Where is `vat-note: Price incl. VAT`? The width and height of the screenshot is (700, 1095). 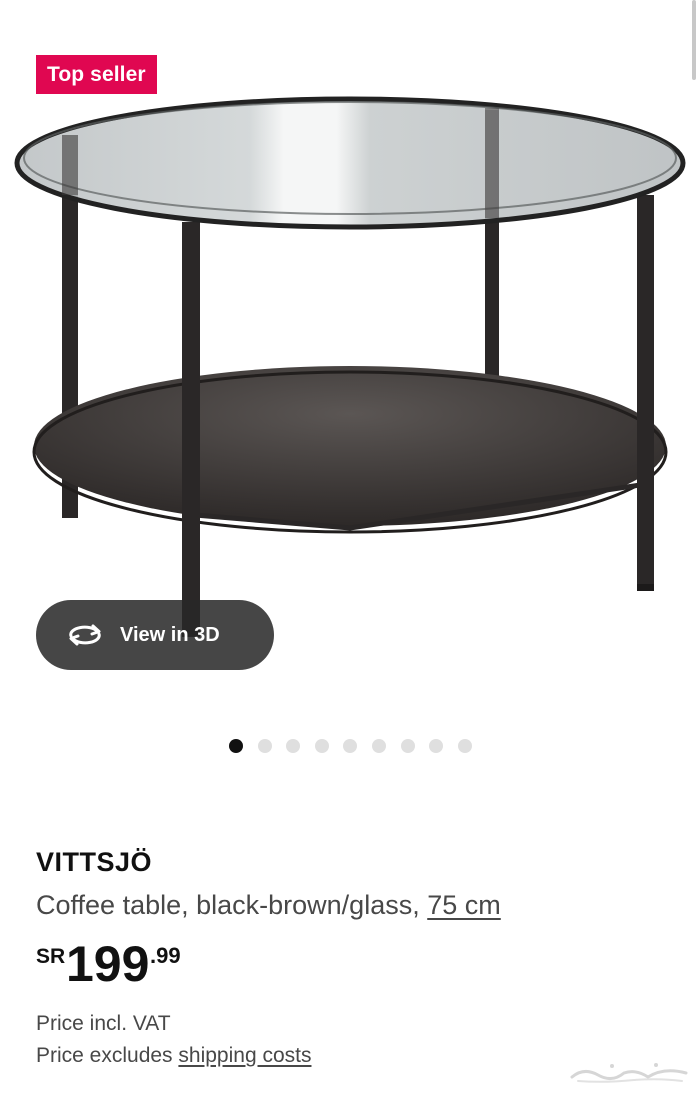
vat-note: Price incl. VAT is located at coordinates (103, 1023).